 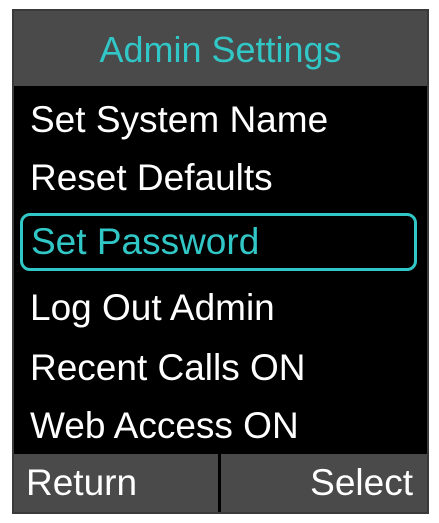 I want to click on menu-item-label: Reset Defaults, so click(x=151, y=177).